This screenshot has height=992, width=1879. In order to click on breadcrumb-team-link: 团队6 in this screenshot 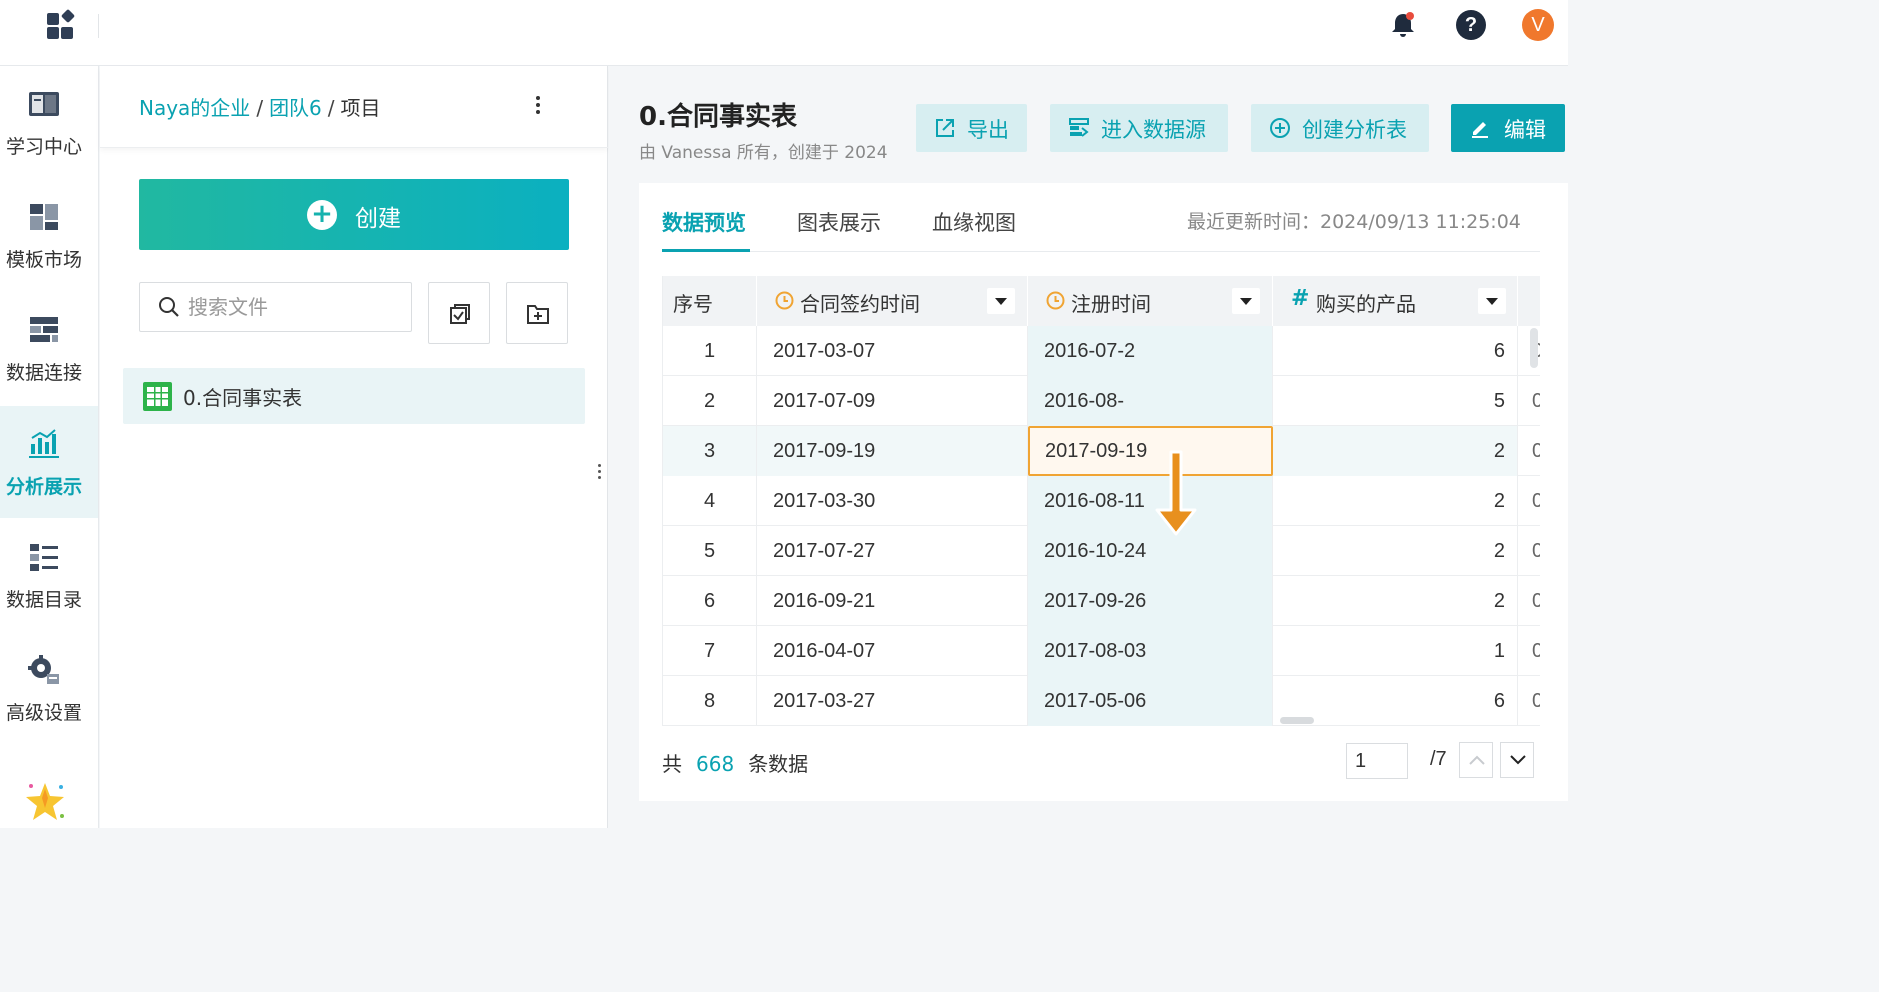, I will do `click(295, 108)`.